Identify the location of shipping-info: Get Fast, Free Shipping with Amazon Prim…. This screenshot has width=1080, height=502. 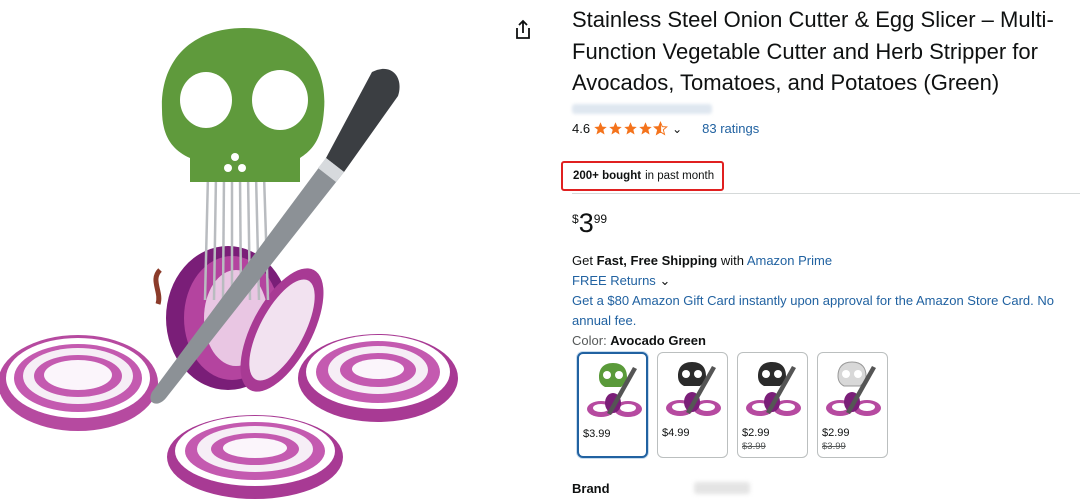
(822, 291).